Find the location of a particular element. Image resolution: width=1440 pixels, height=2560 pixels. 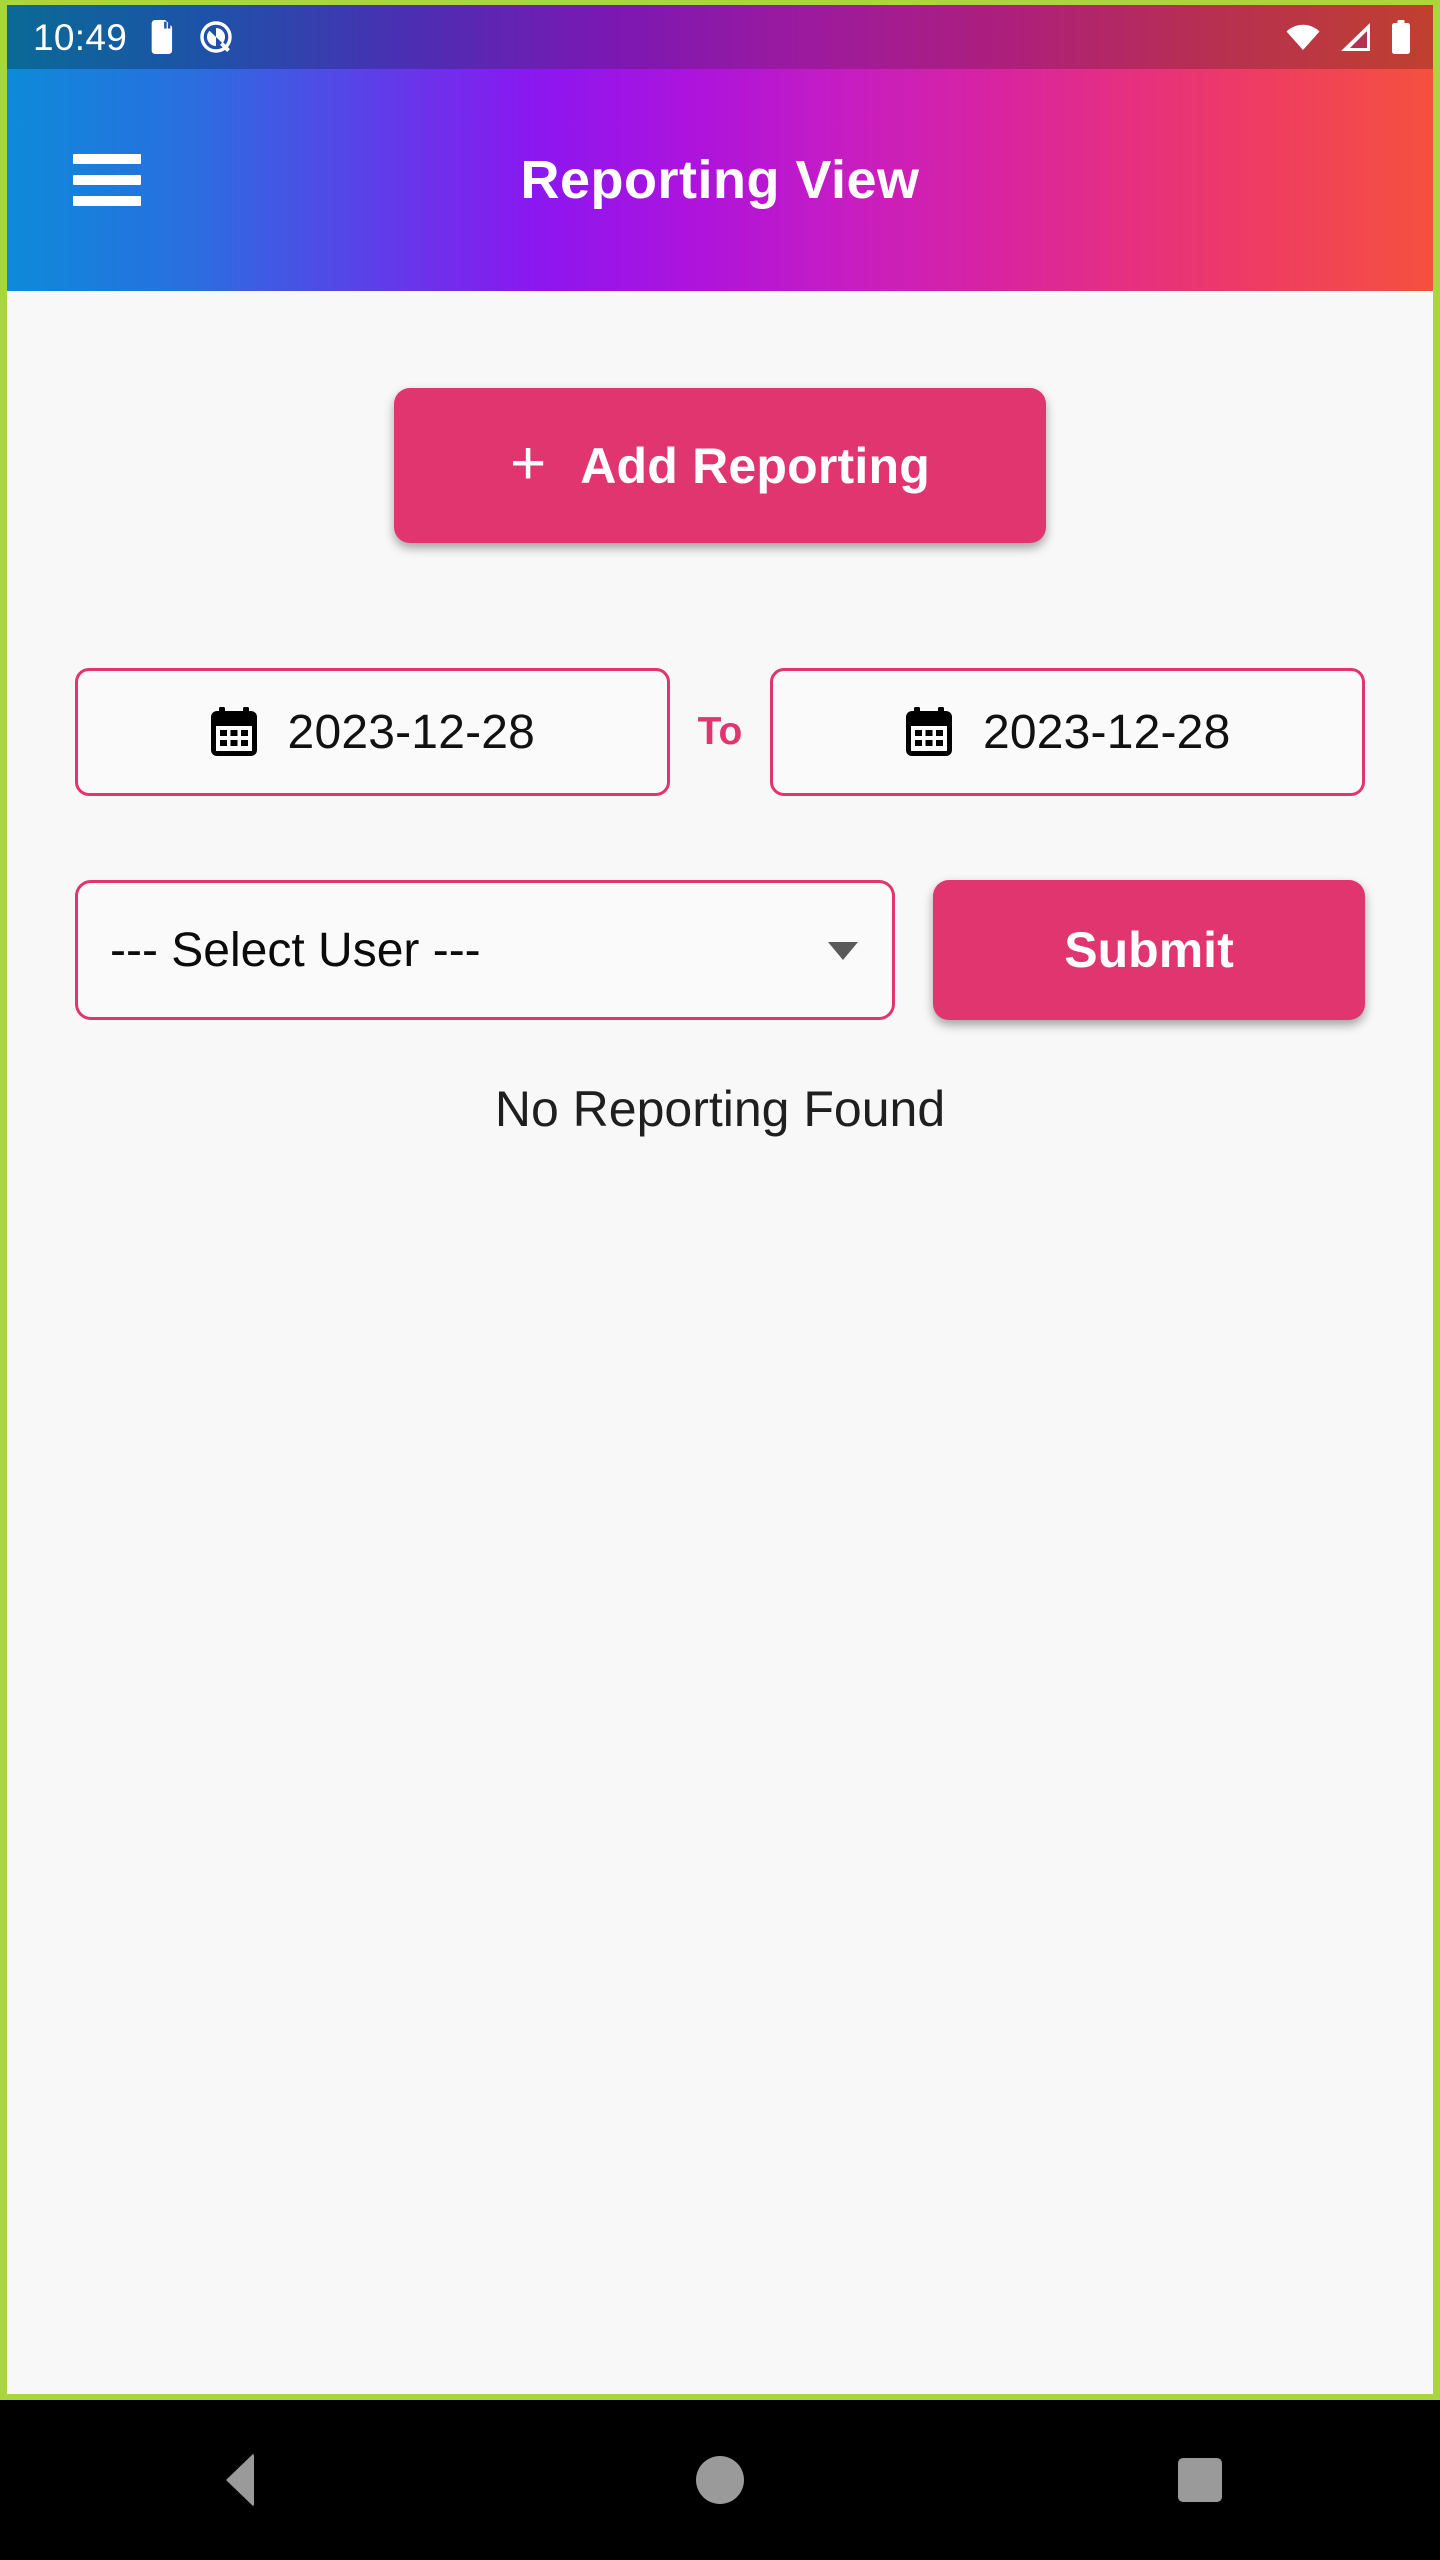

date-range-separator: To is located at coordinates (720, 731).